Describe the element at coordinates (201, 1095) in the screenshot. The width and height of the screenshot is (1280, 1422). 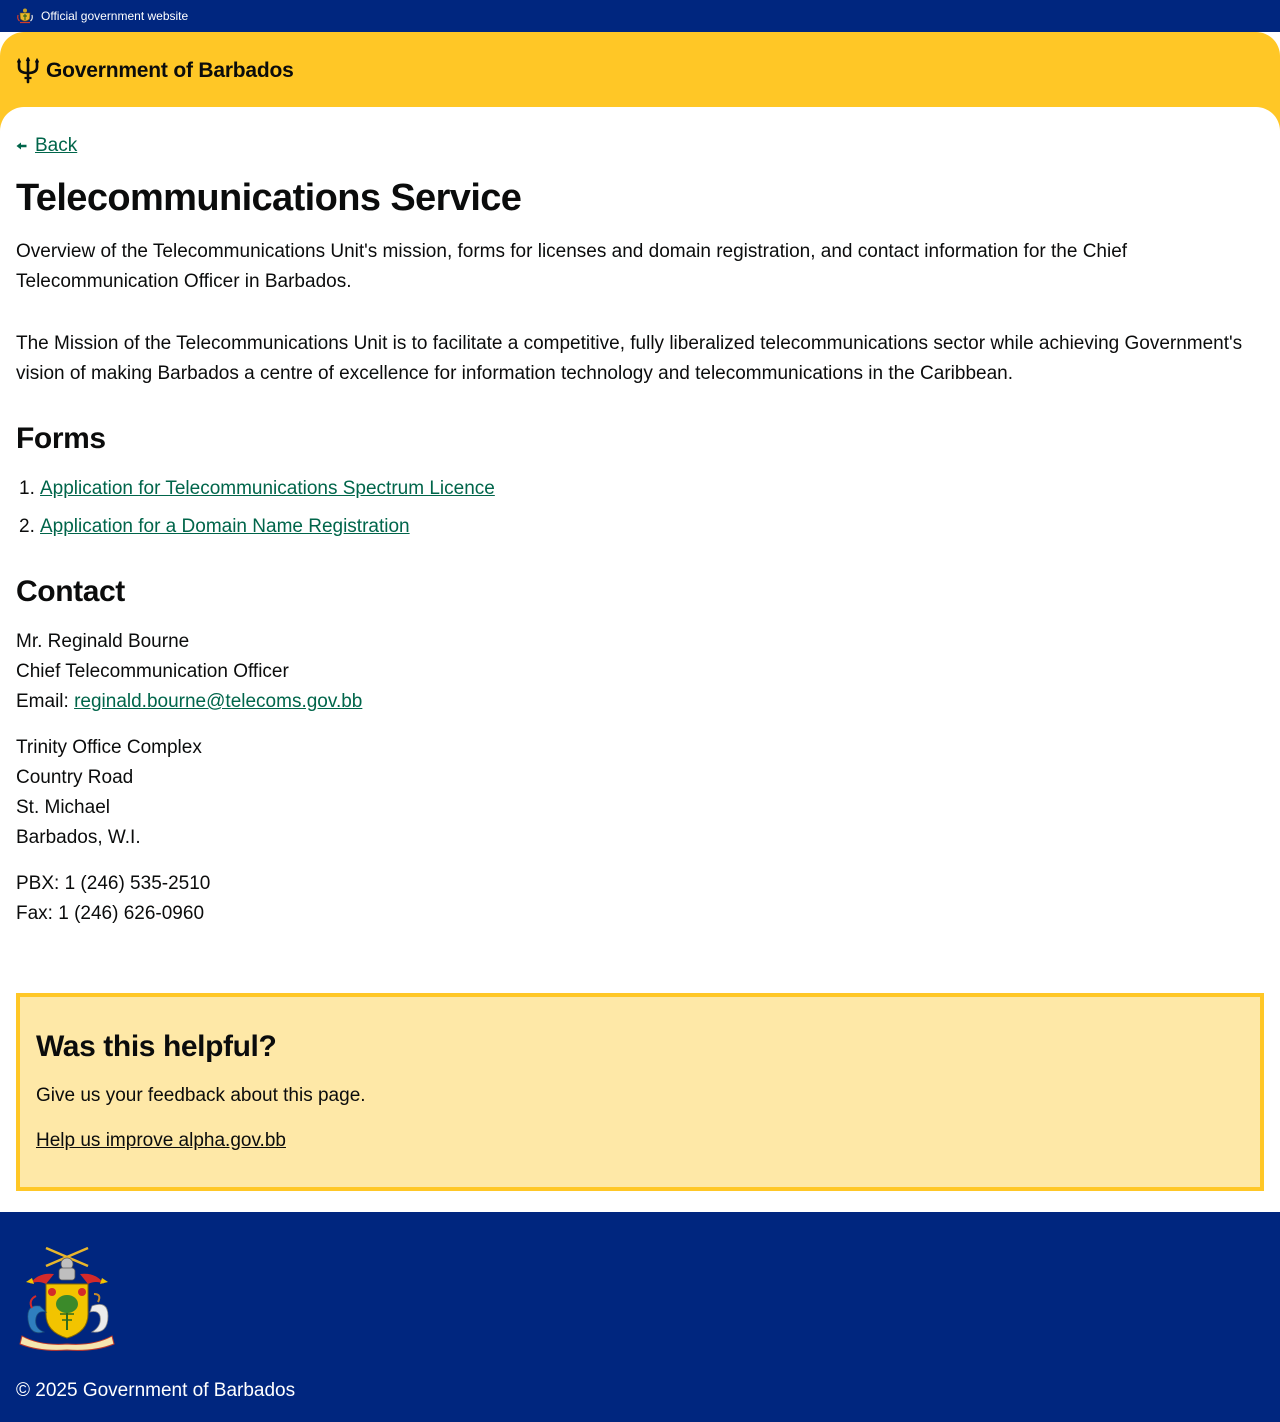
I see `feedback-text: Give us your feedback about this page.` at that location.